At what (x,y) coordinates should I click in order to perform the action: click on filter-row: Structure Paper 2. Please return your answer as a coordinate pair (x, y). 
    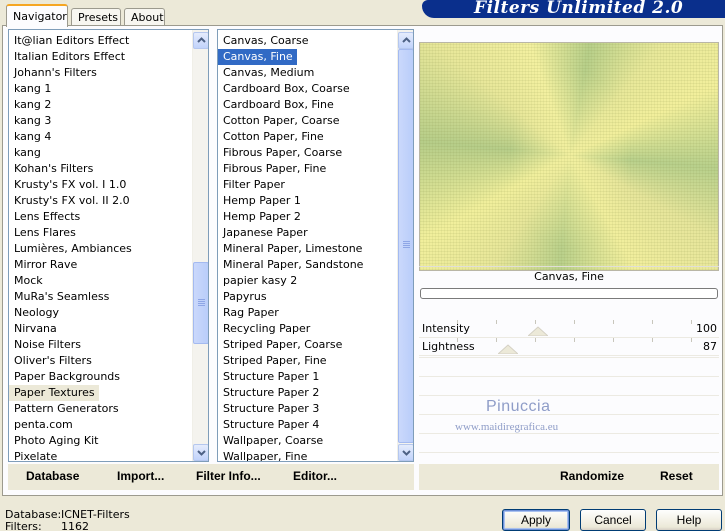
    Looking at the image, I should click on (290, 393).